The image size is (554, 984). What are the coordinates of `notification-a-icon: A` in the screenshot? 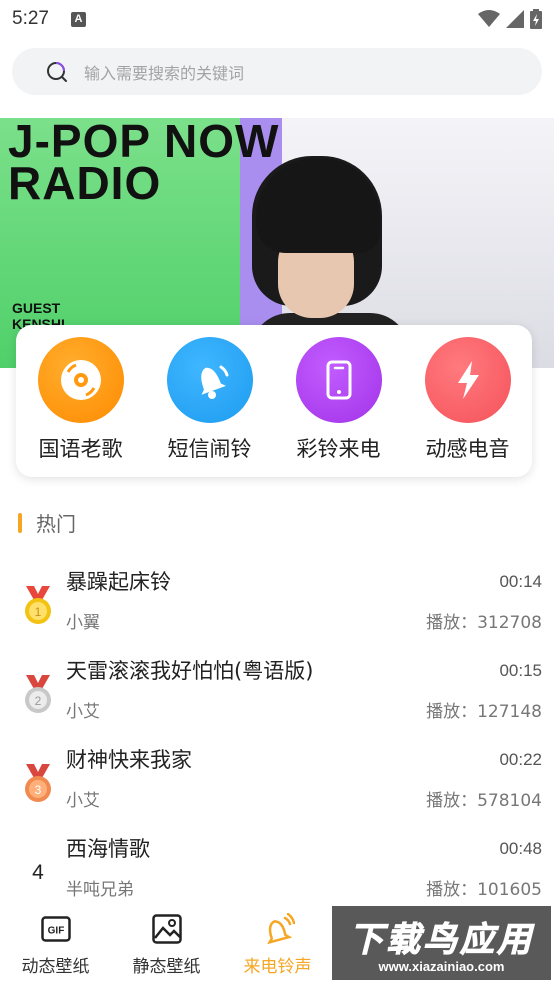 It's located at (78, 19).